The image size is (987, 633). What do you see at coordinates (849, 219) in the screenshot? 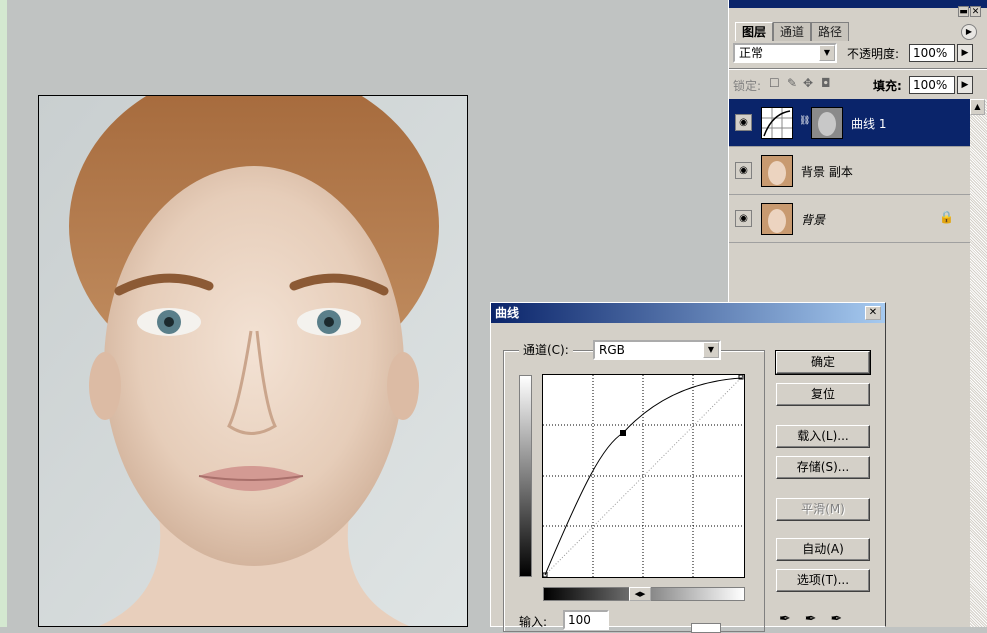
I see `layer-row-background: ◉ 背景 🔒` at bounding box center [849, 219].